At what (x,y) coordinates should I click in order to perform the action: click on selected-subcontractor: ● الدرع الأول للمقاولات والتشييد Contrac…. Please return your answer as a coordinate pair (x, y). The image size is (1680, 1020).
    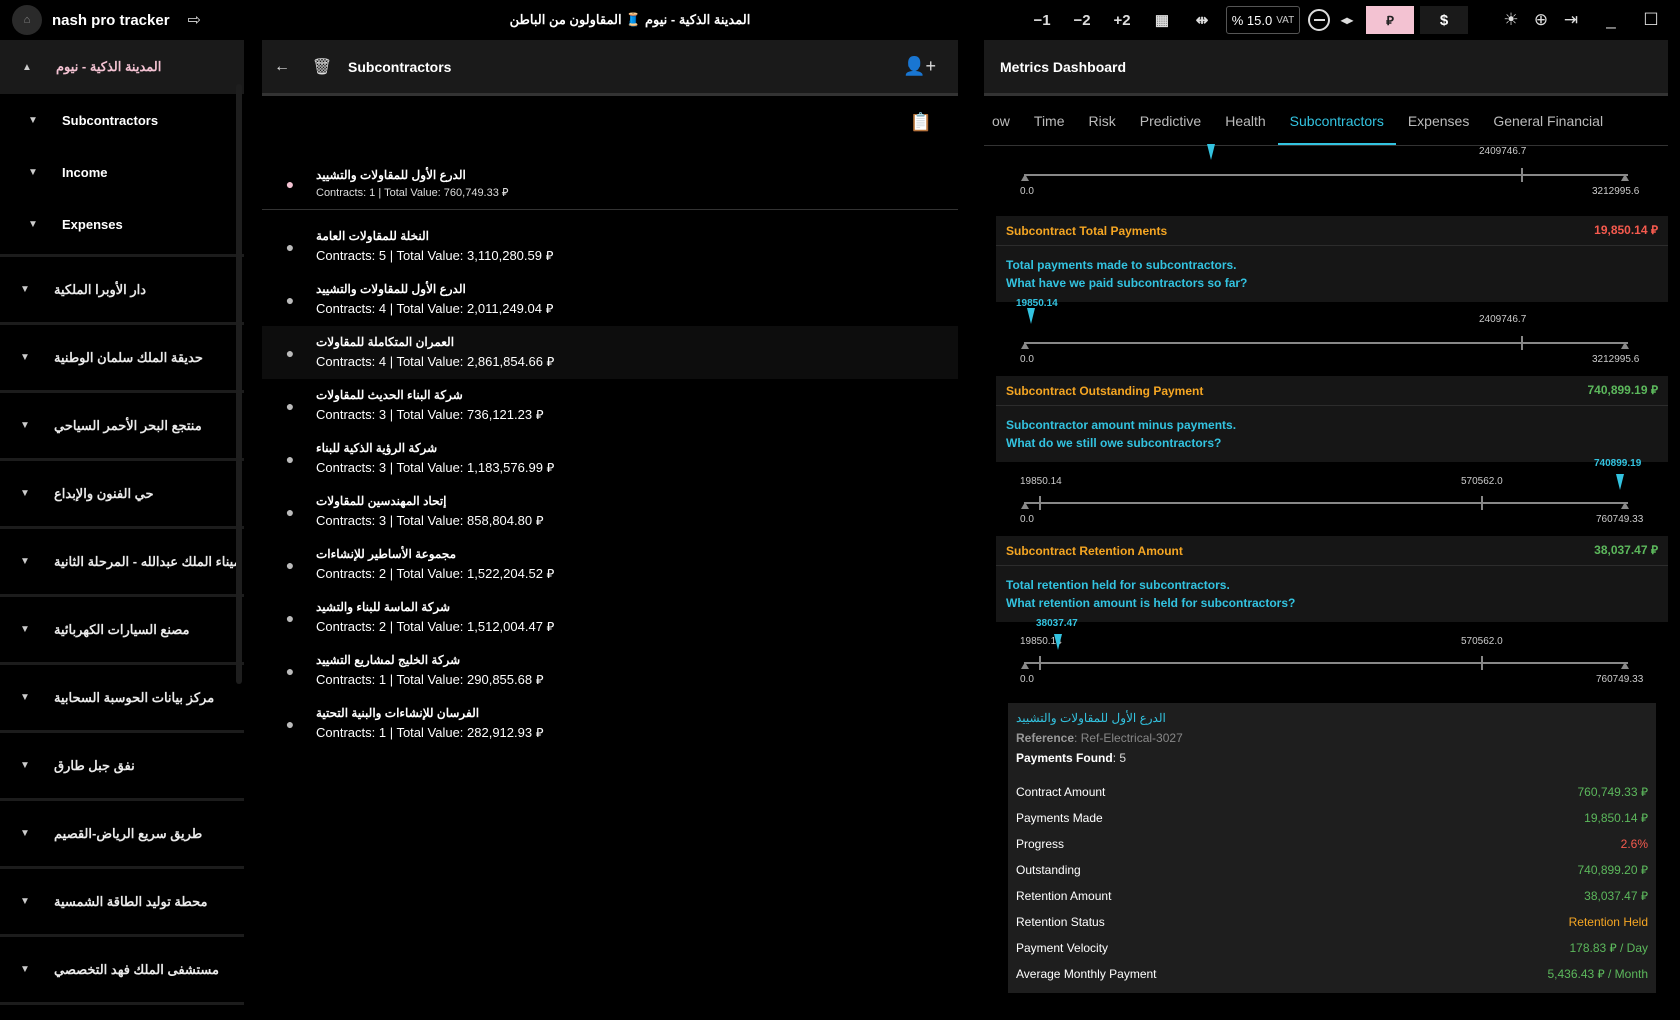
    Looking at the image, I should click on (610, 184).